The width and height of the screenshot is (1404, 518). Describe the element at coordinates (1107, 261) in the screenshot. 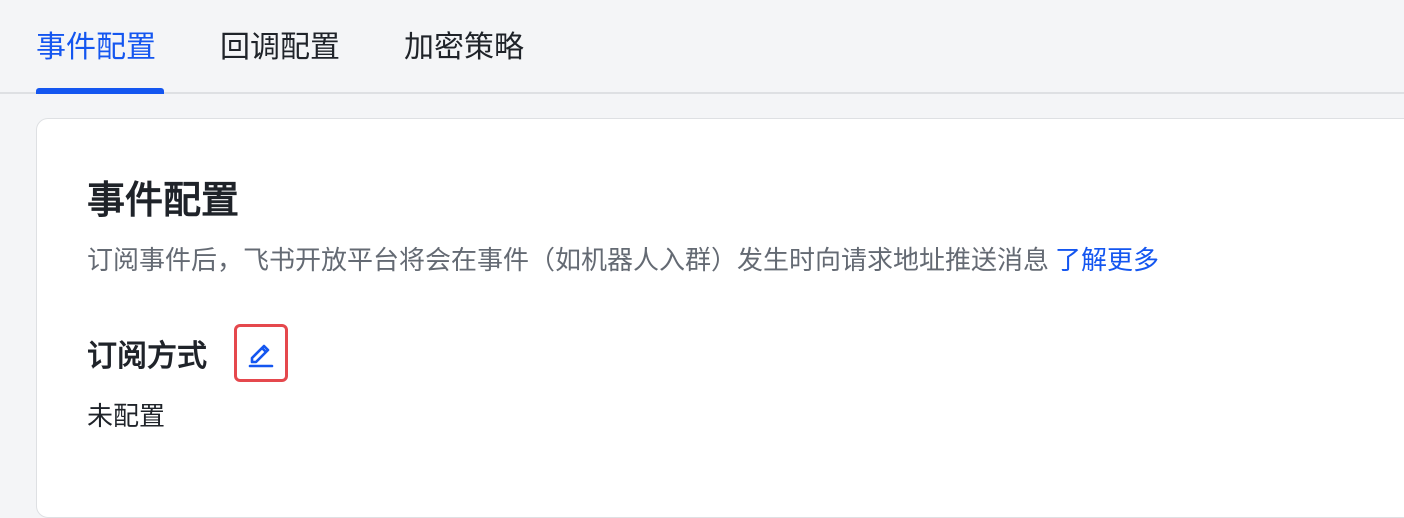

I see `learn-more-link: 了解更多` at that location.